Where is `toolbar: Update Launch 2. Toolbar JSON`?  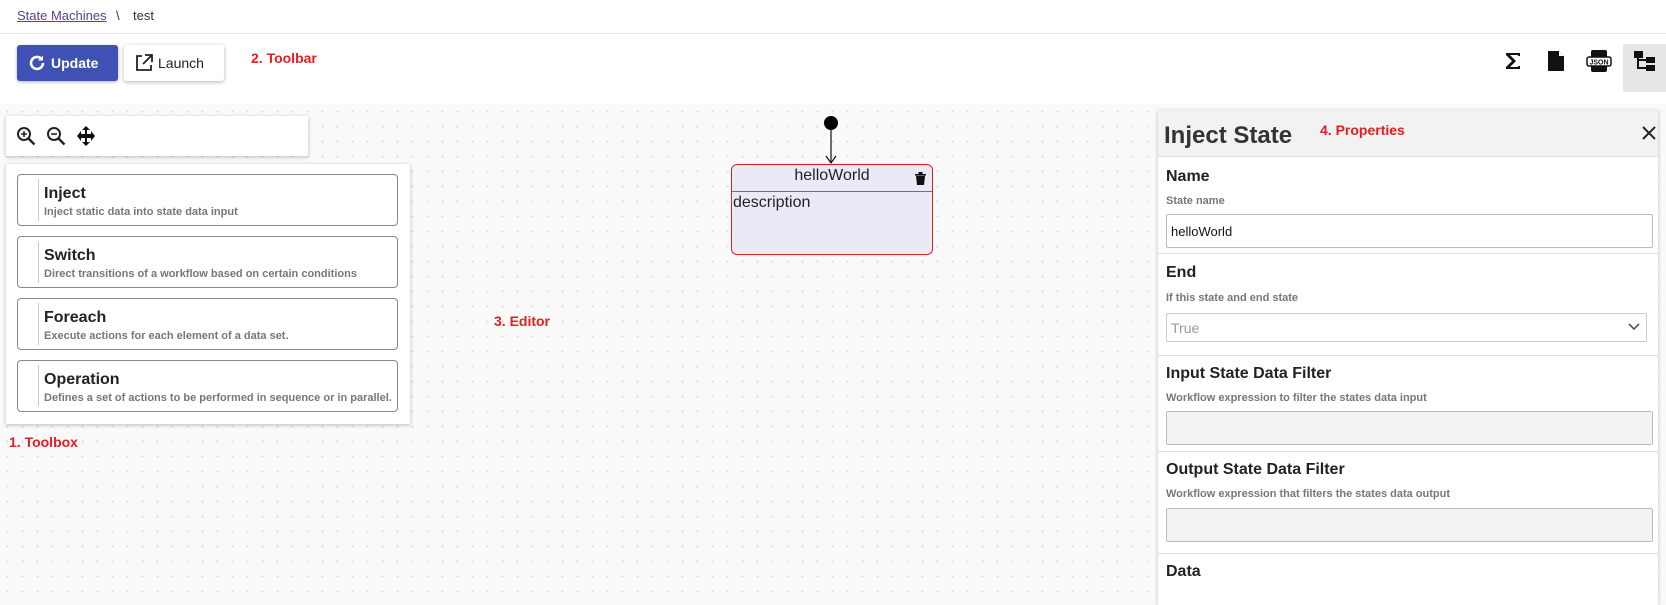
toolbar: Update Launch 2. Toolbar JSON is located at coordinates (833, 69).